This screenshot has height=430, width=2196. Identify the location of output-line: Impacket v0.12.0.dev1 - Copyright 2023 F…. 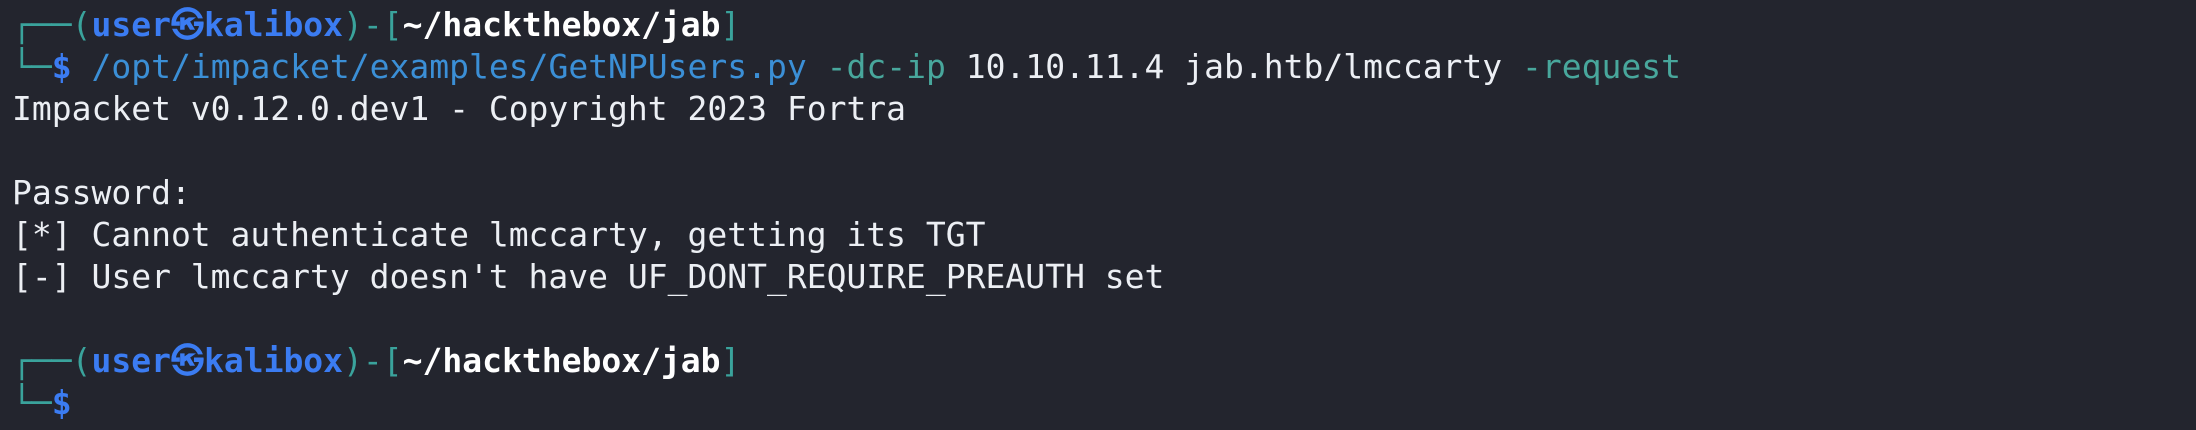
(459, 108).